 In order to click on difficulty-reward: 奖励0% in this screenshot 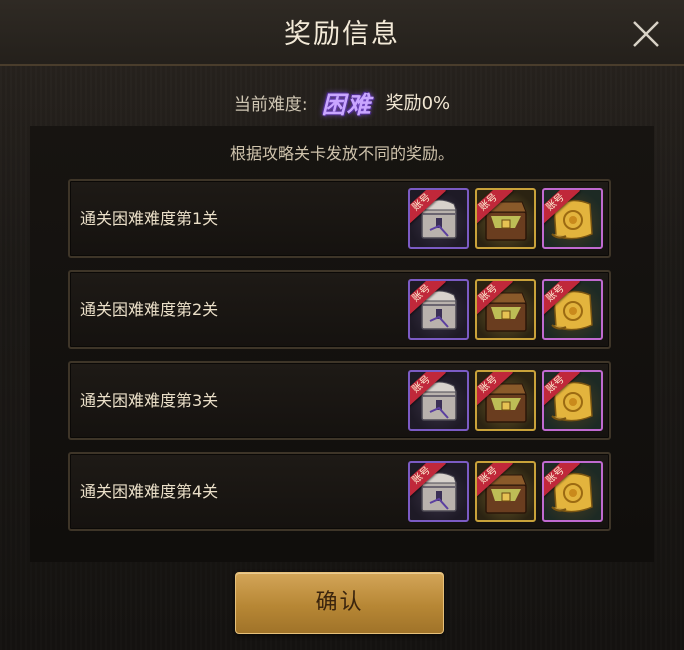, I will do `click(418, 103)`.